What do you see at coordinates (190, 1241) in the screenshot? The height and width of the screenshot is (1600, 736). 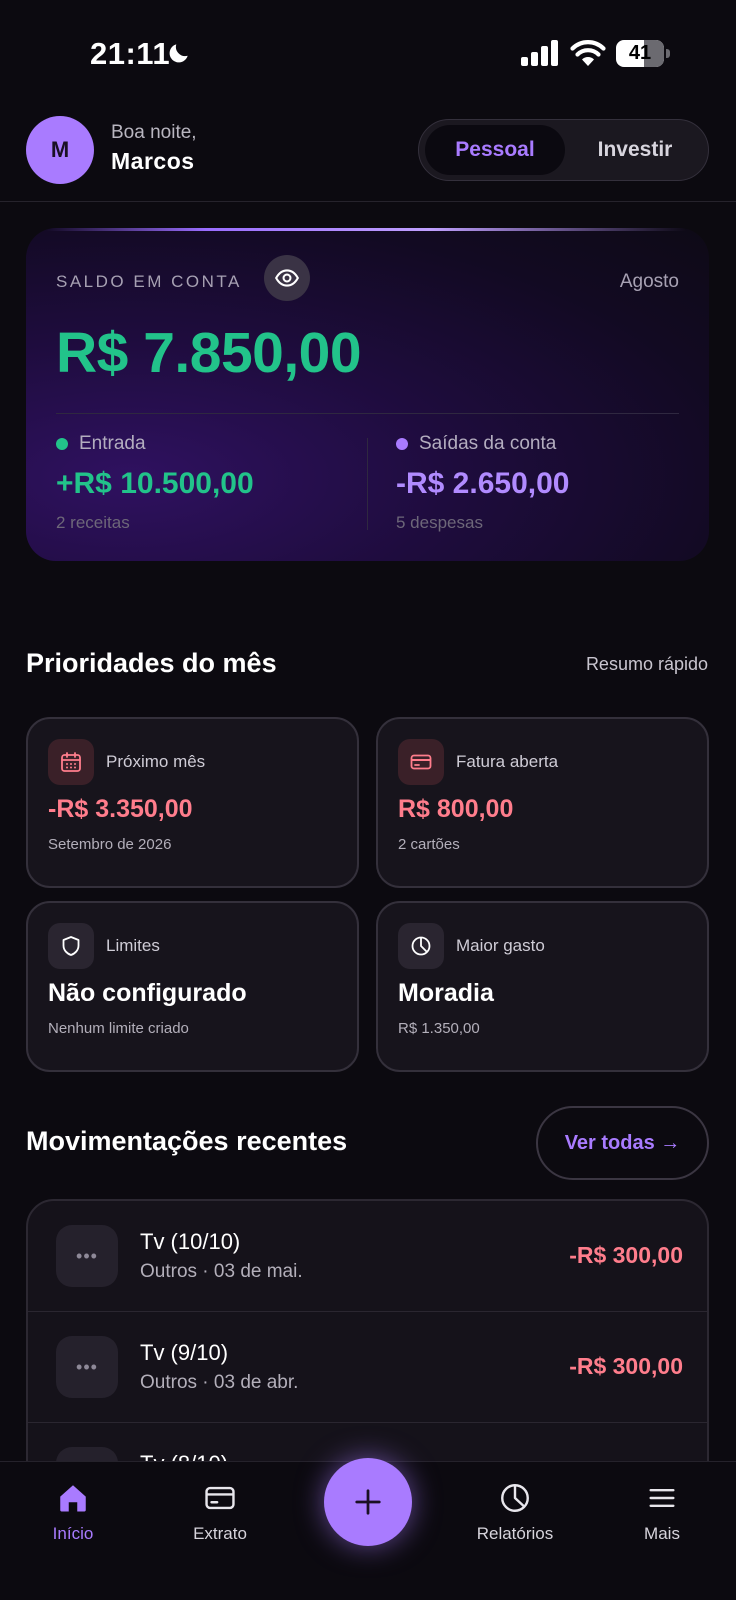 I see `transaction-title: Tv (10/10)` at bounding box center [190, 1241].